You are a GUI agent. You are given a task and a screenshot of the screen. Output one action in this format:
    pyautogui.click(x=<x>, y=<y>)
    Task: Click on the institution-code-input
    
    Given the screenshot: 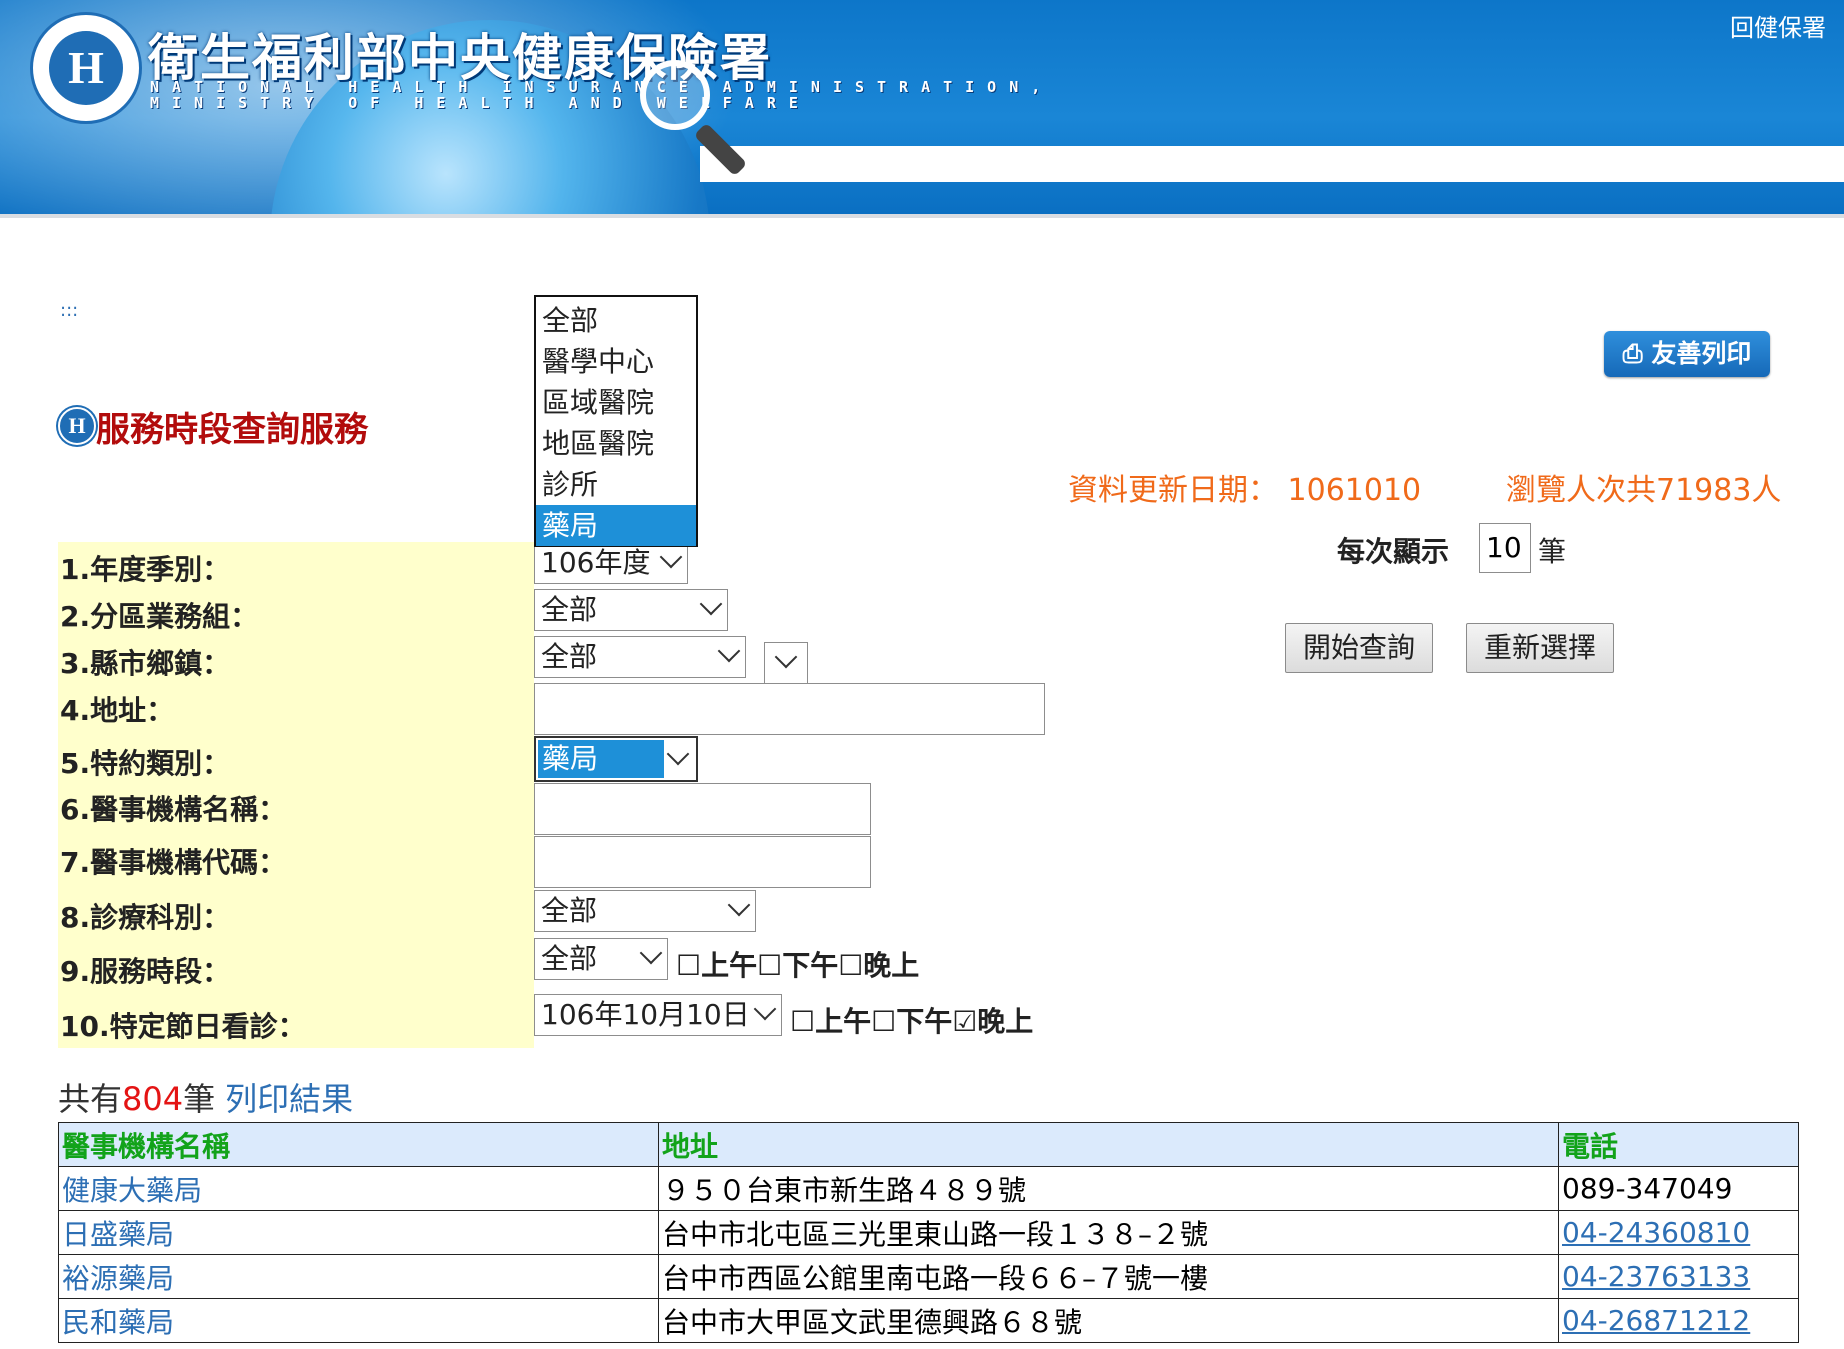 What is the action you would take?
    pyautogui.click(x=702, y=862)
    